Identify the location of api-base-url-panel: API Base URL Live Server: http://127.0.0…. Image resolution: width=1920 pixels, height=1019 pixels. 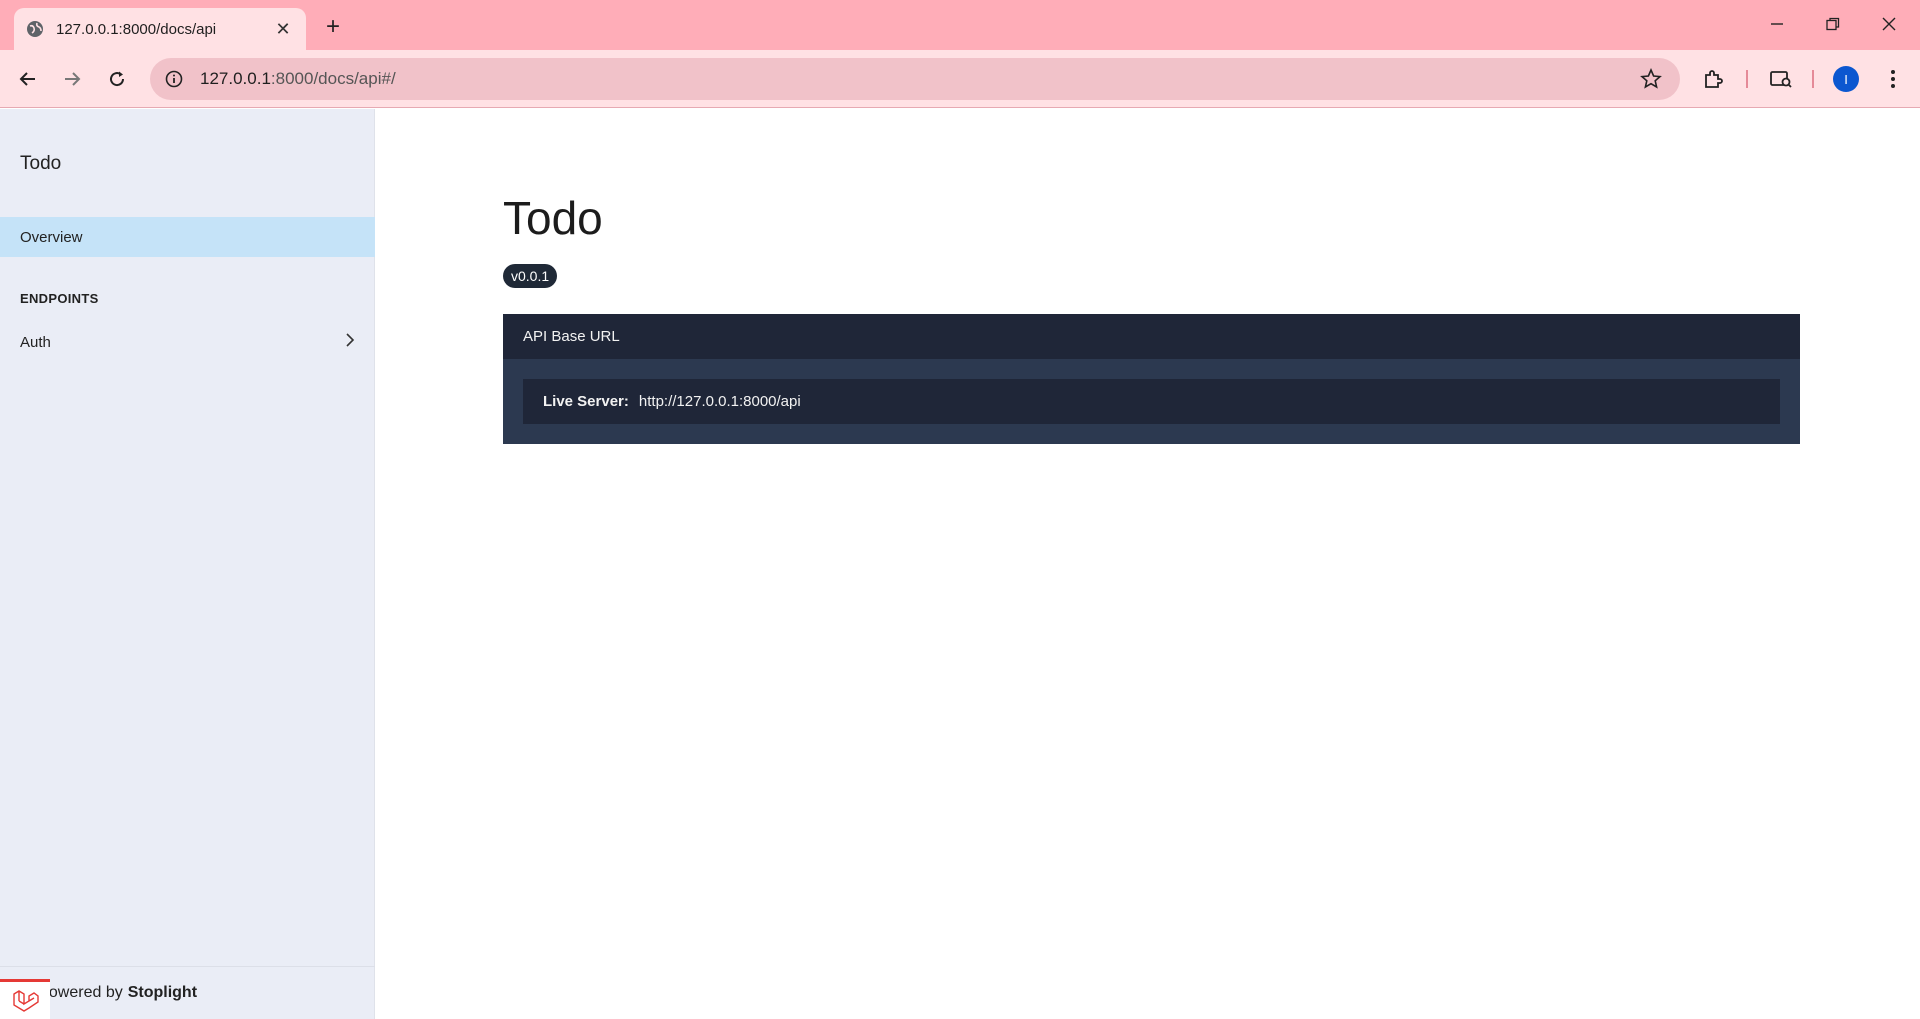
(1151, 379).